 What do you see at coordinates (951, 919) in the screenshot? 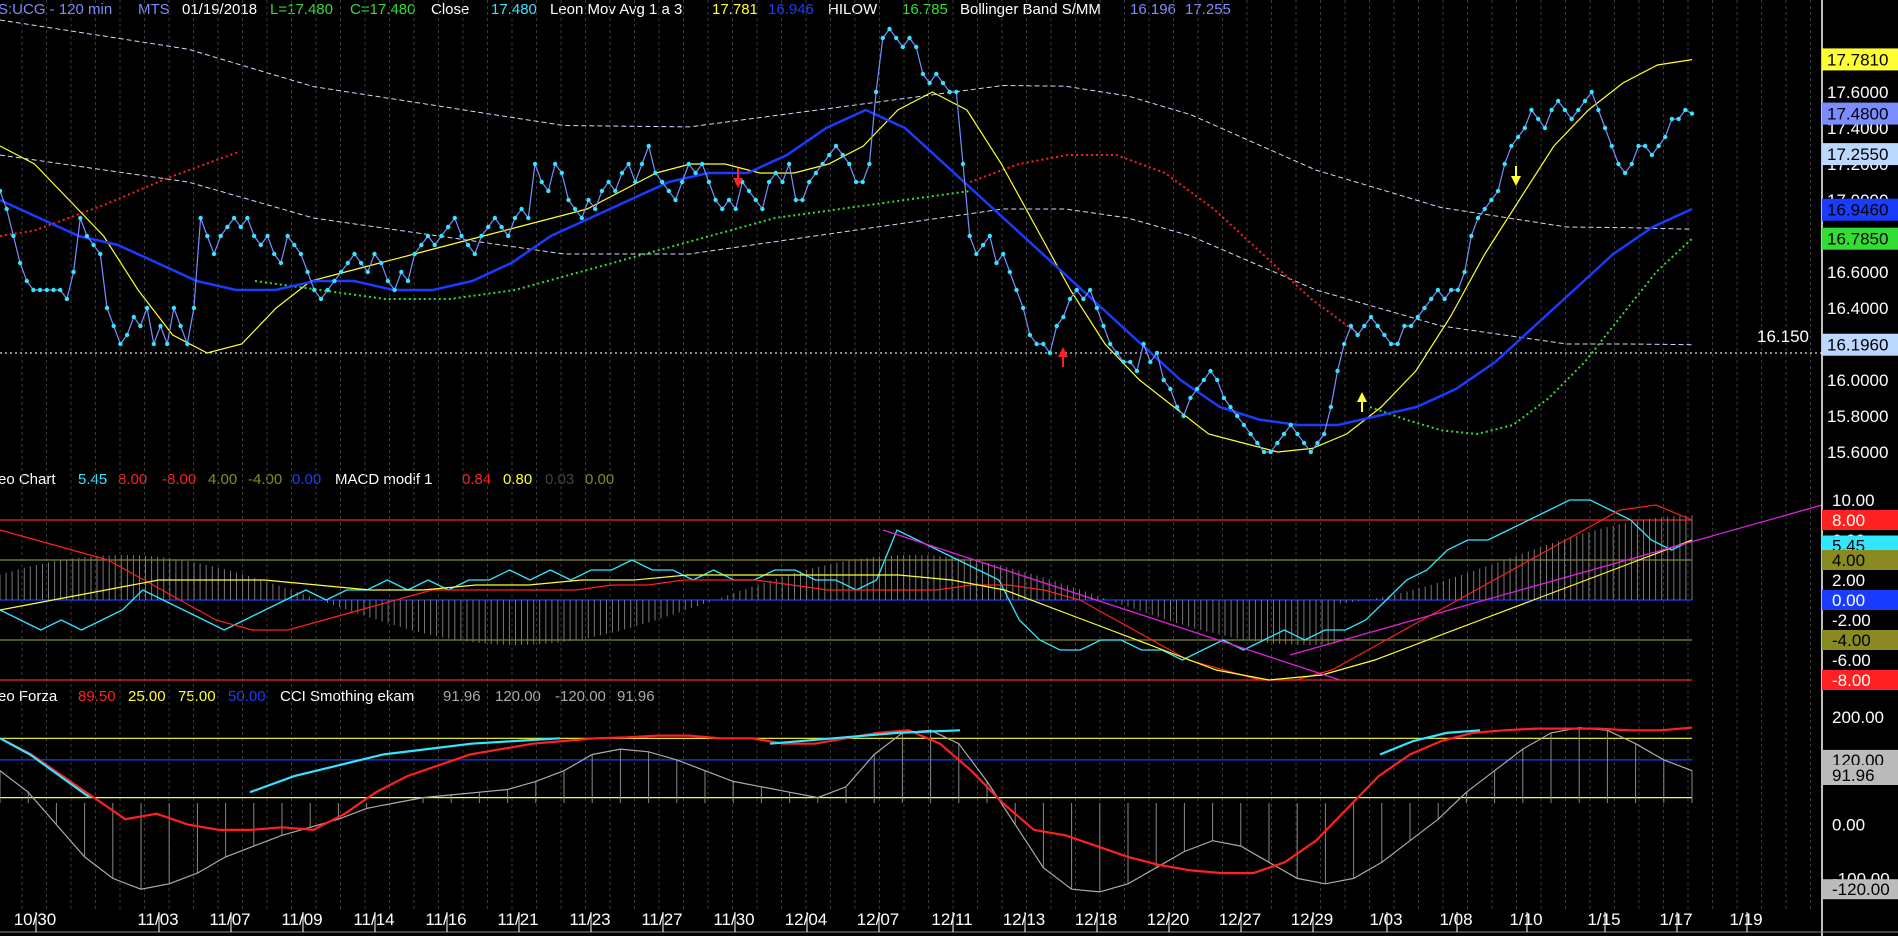
I see `x-tick-label: 12/11` at bounding box center [951, 919].